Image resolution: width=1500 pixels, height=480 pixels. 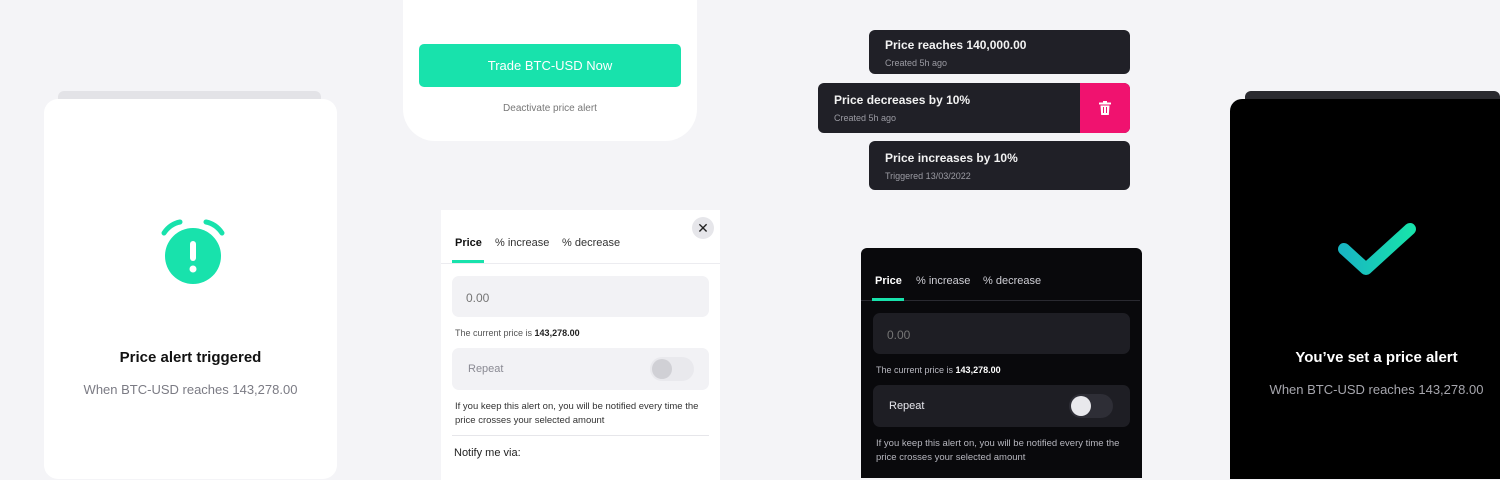 I want to click on alert-title: Price decreases by 10%, so click(x=902, y=100).